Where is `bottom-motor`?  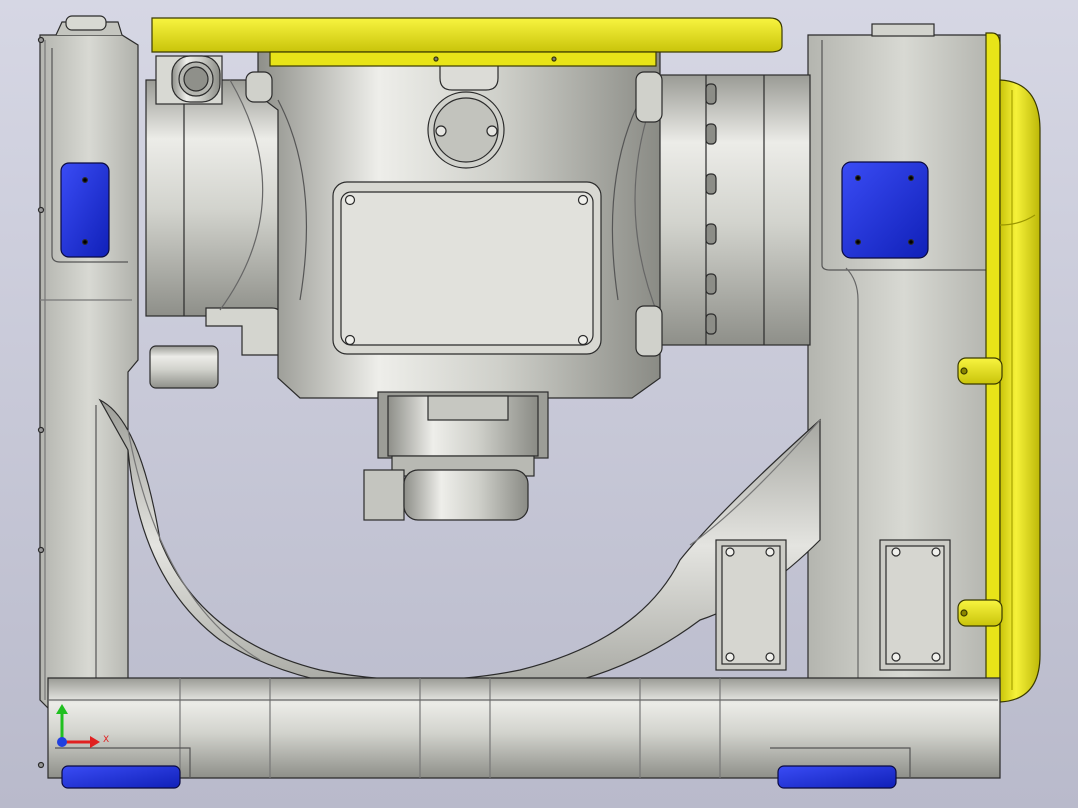 bottom-motor is located at coordinates (456, 456).